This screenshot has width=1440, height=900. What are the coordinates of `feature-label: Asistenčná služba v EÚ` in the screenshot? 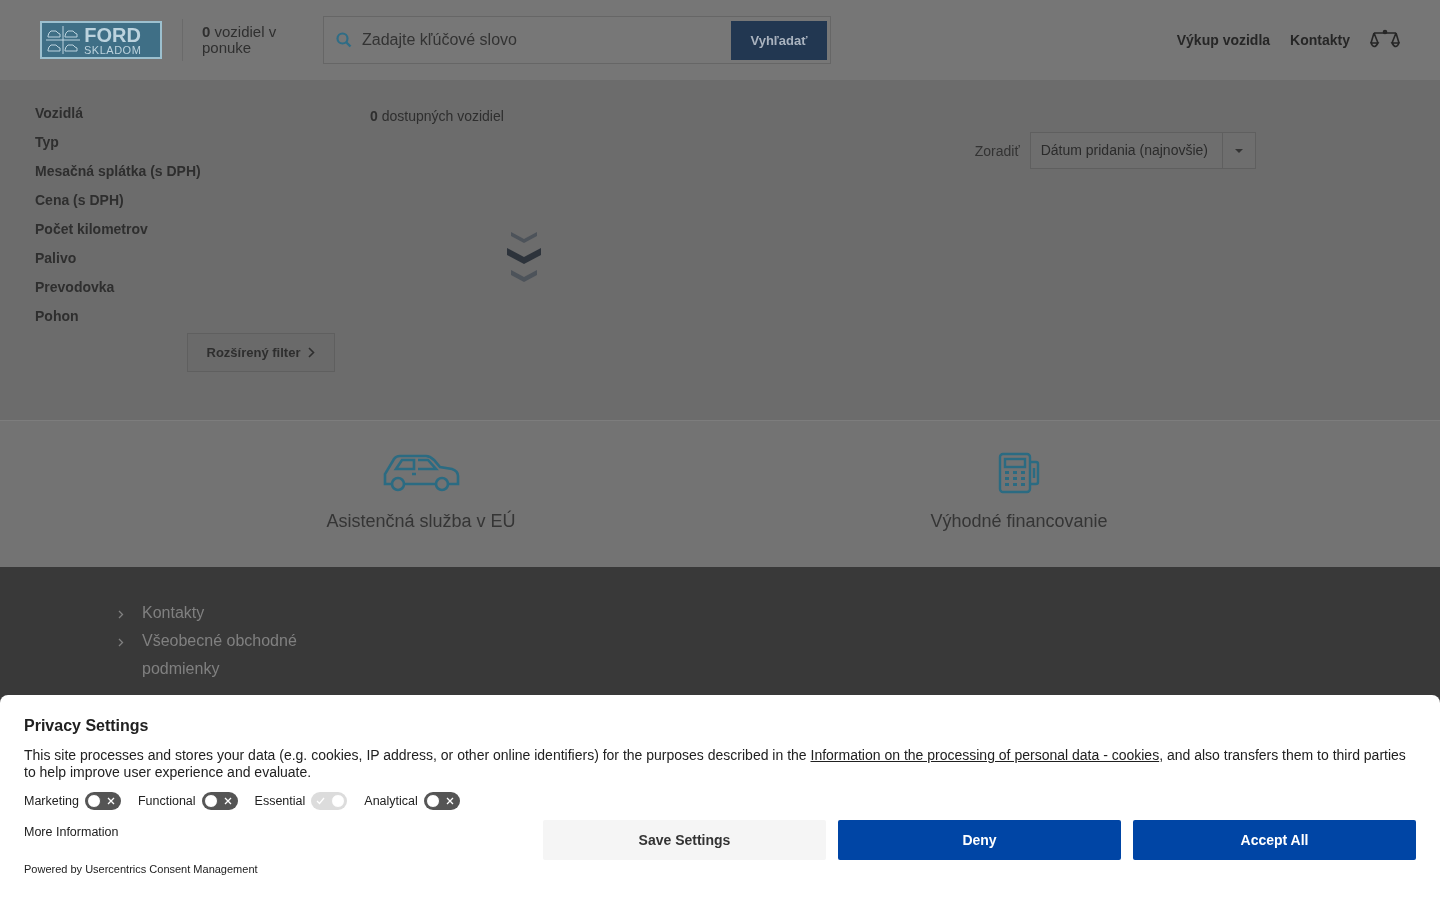 It's located at (421, 521).